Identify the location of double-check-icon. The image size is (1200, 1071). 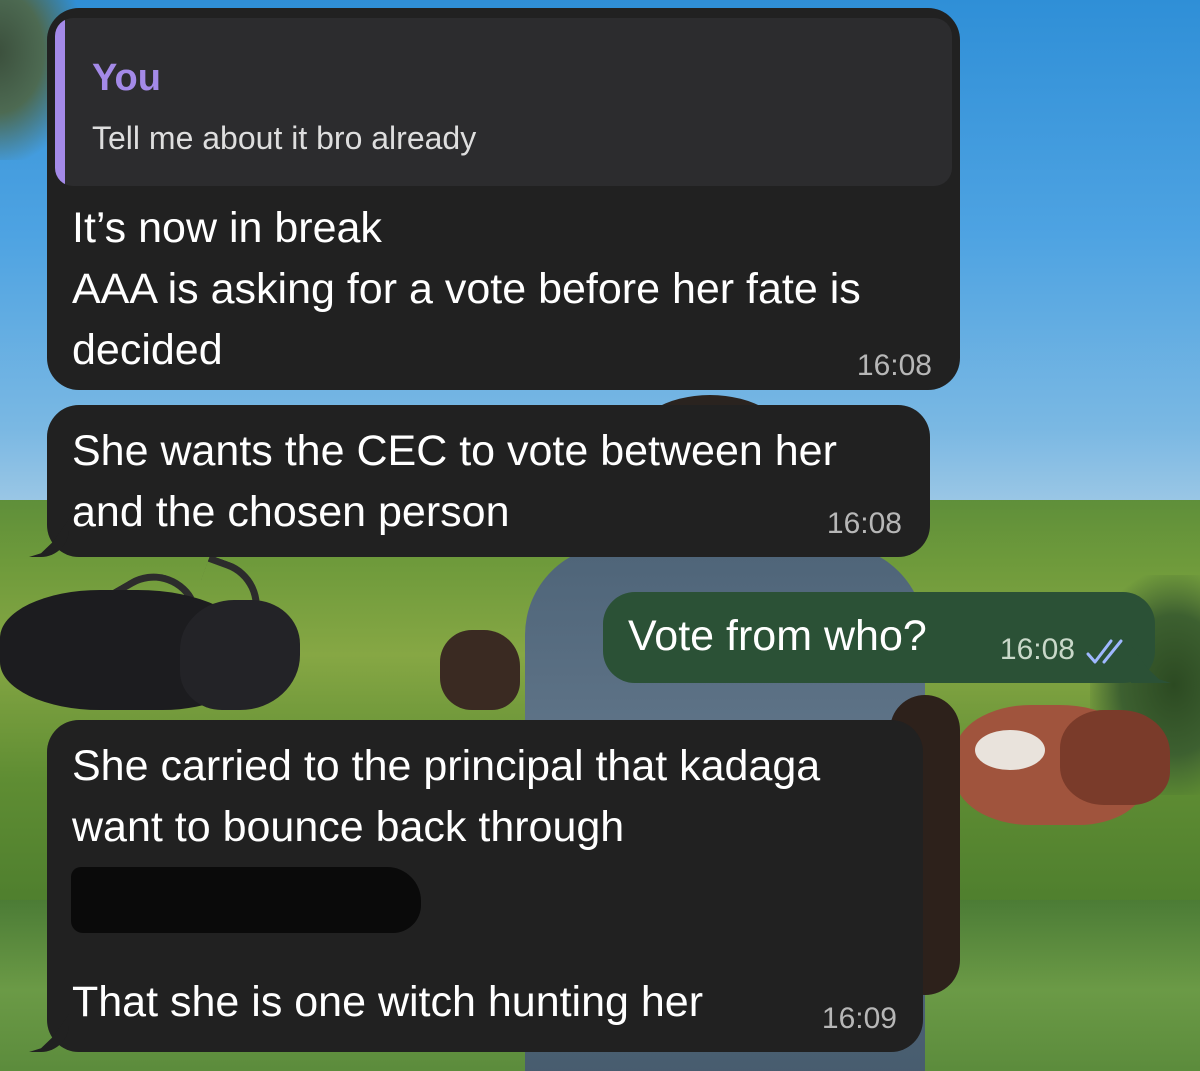
(1104, 651).